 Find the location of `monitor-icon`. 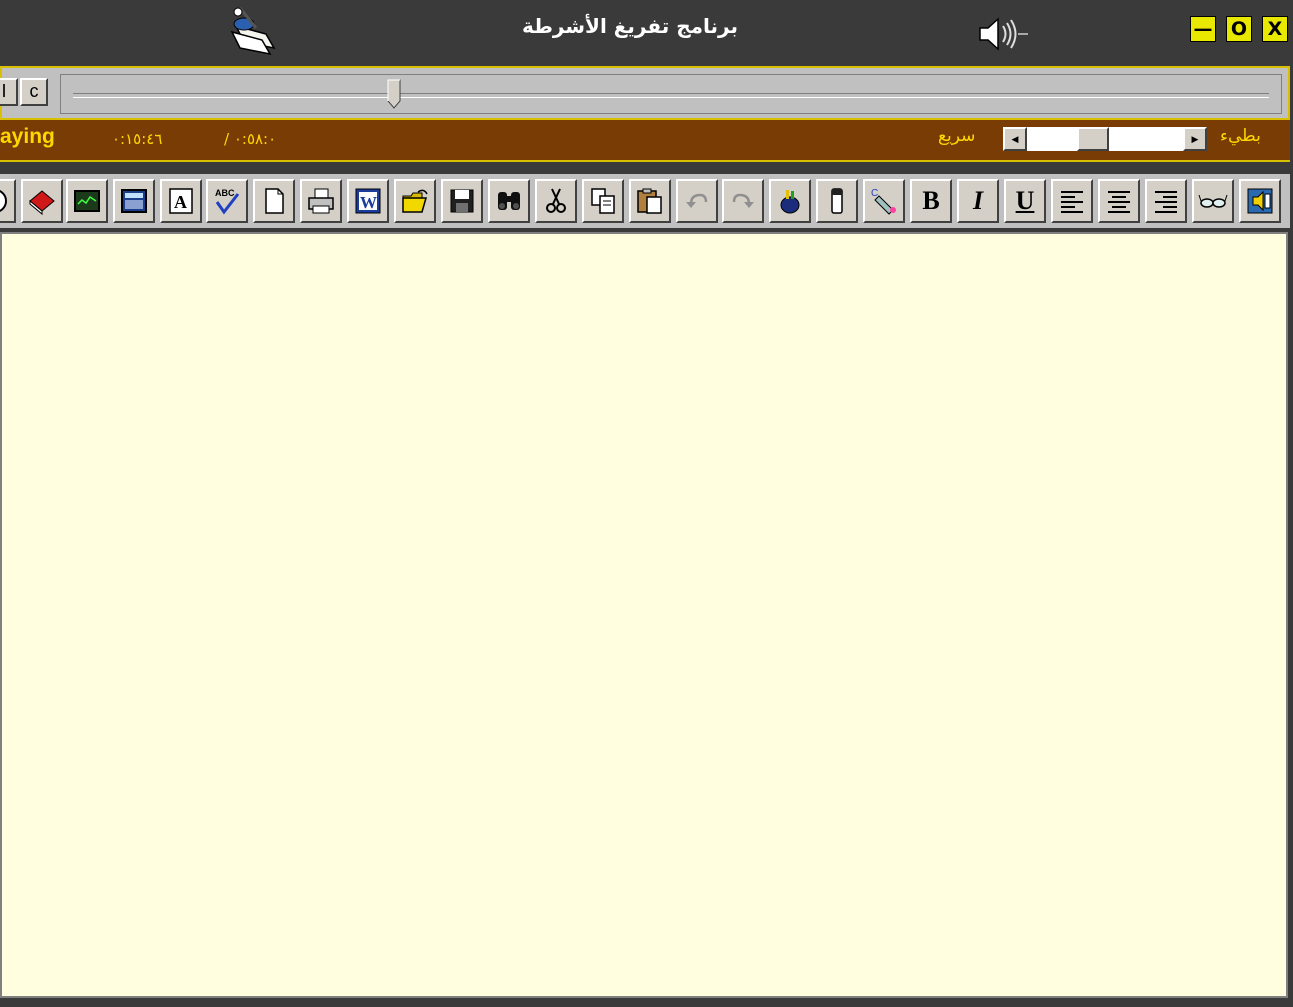

monitor-icon is located at coordinates (87, 201).